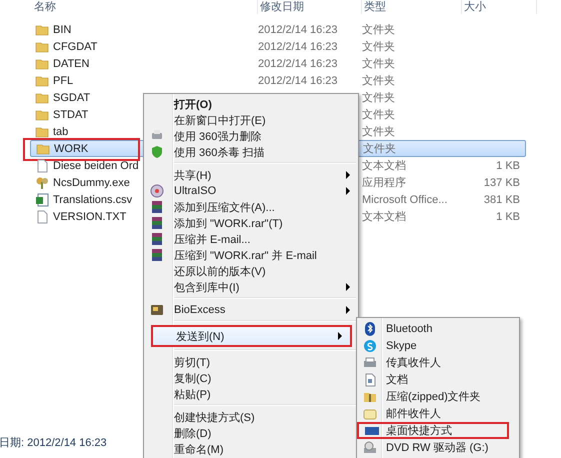 The height and width of the screenshot is (458, 561). Describe the element at coordinates (71, 64) in the screenshot. I see `file-name: DATEN` at that location.